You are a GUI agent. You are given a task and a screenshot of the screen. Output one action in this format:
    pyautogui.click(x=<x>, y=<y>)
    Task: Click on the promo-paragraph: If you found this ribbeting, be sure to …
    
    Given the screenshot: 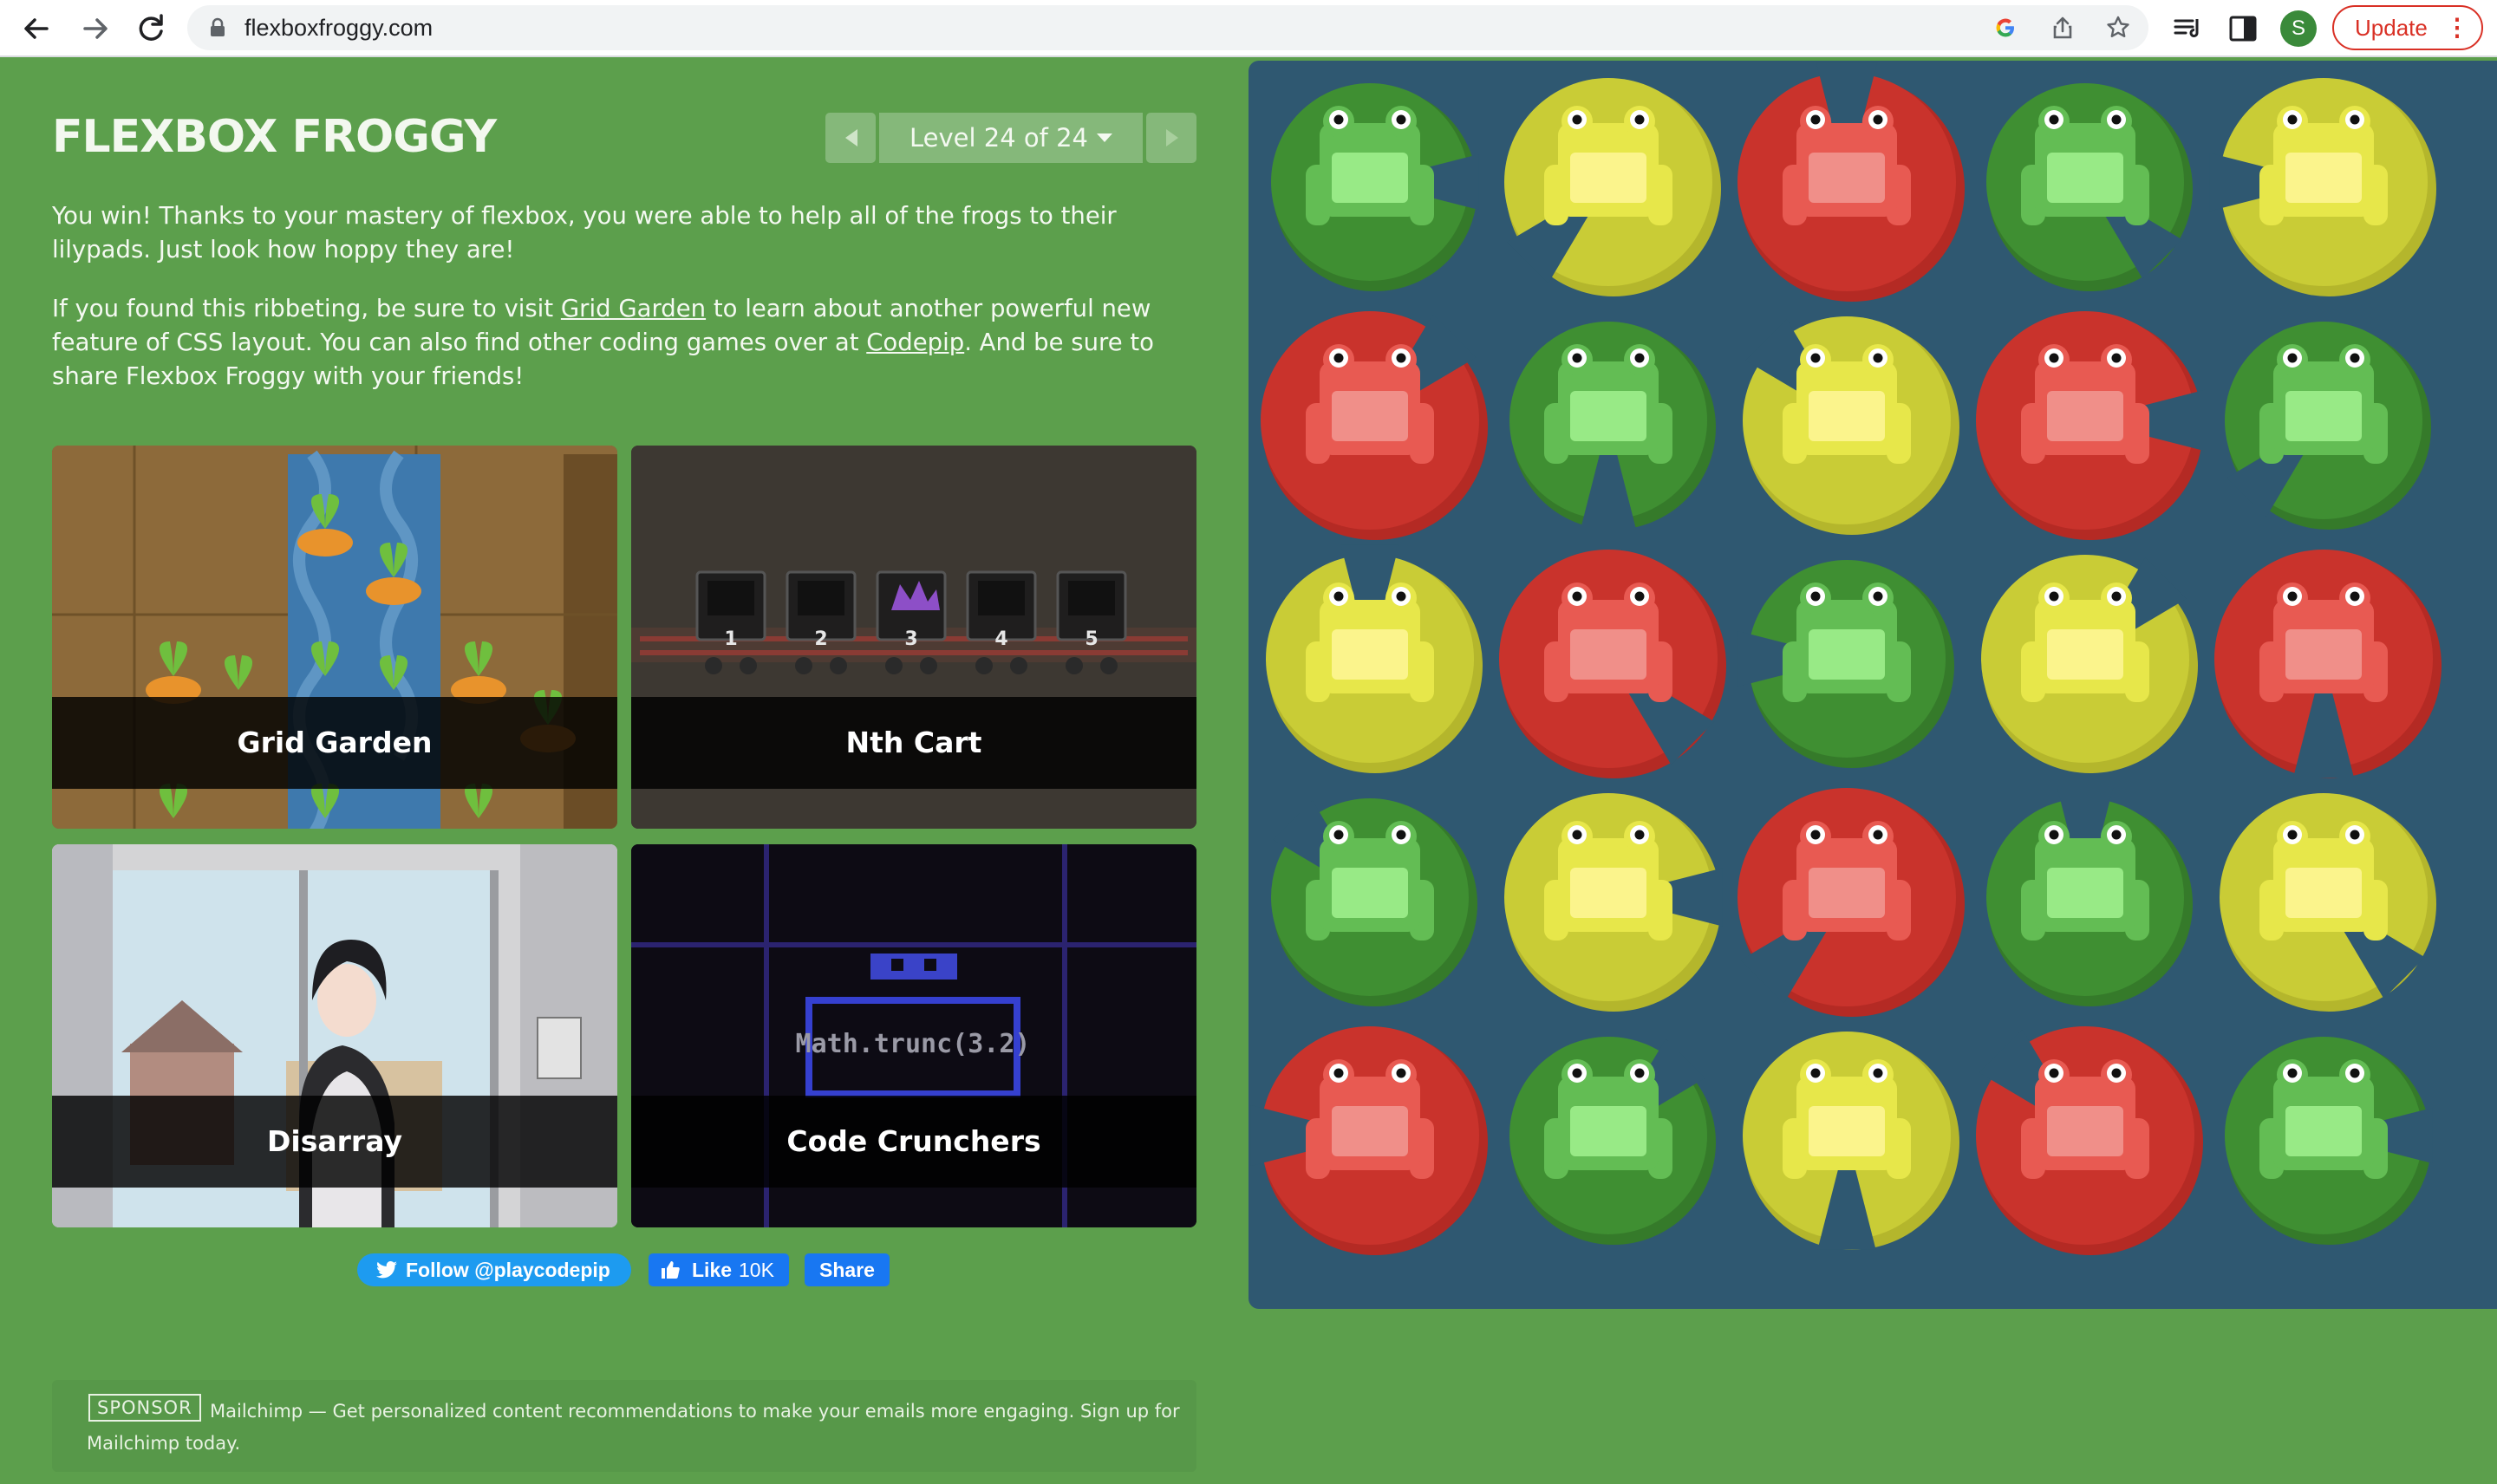 What is the action you would take?
    pyautogui.click(x=627, y=343)
    